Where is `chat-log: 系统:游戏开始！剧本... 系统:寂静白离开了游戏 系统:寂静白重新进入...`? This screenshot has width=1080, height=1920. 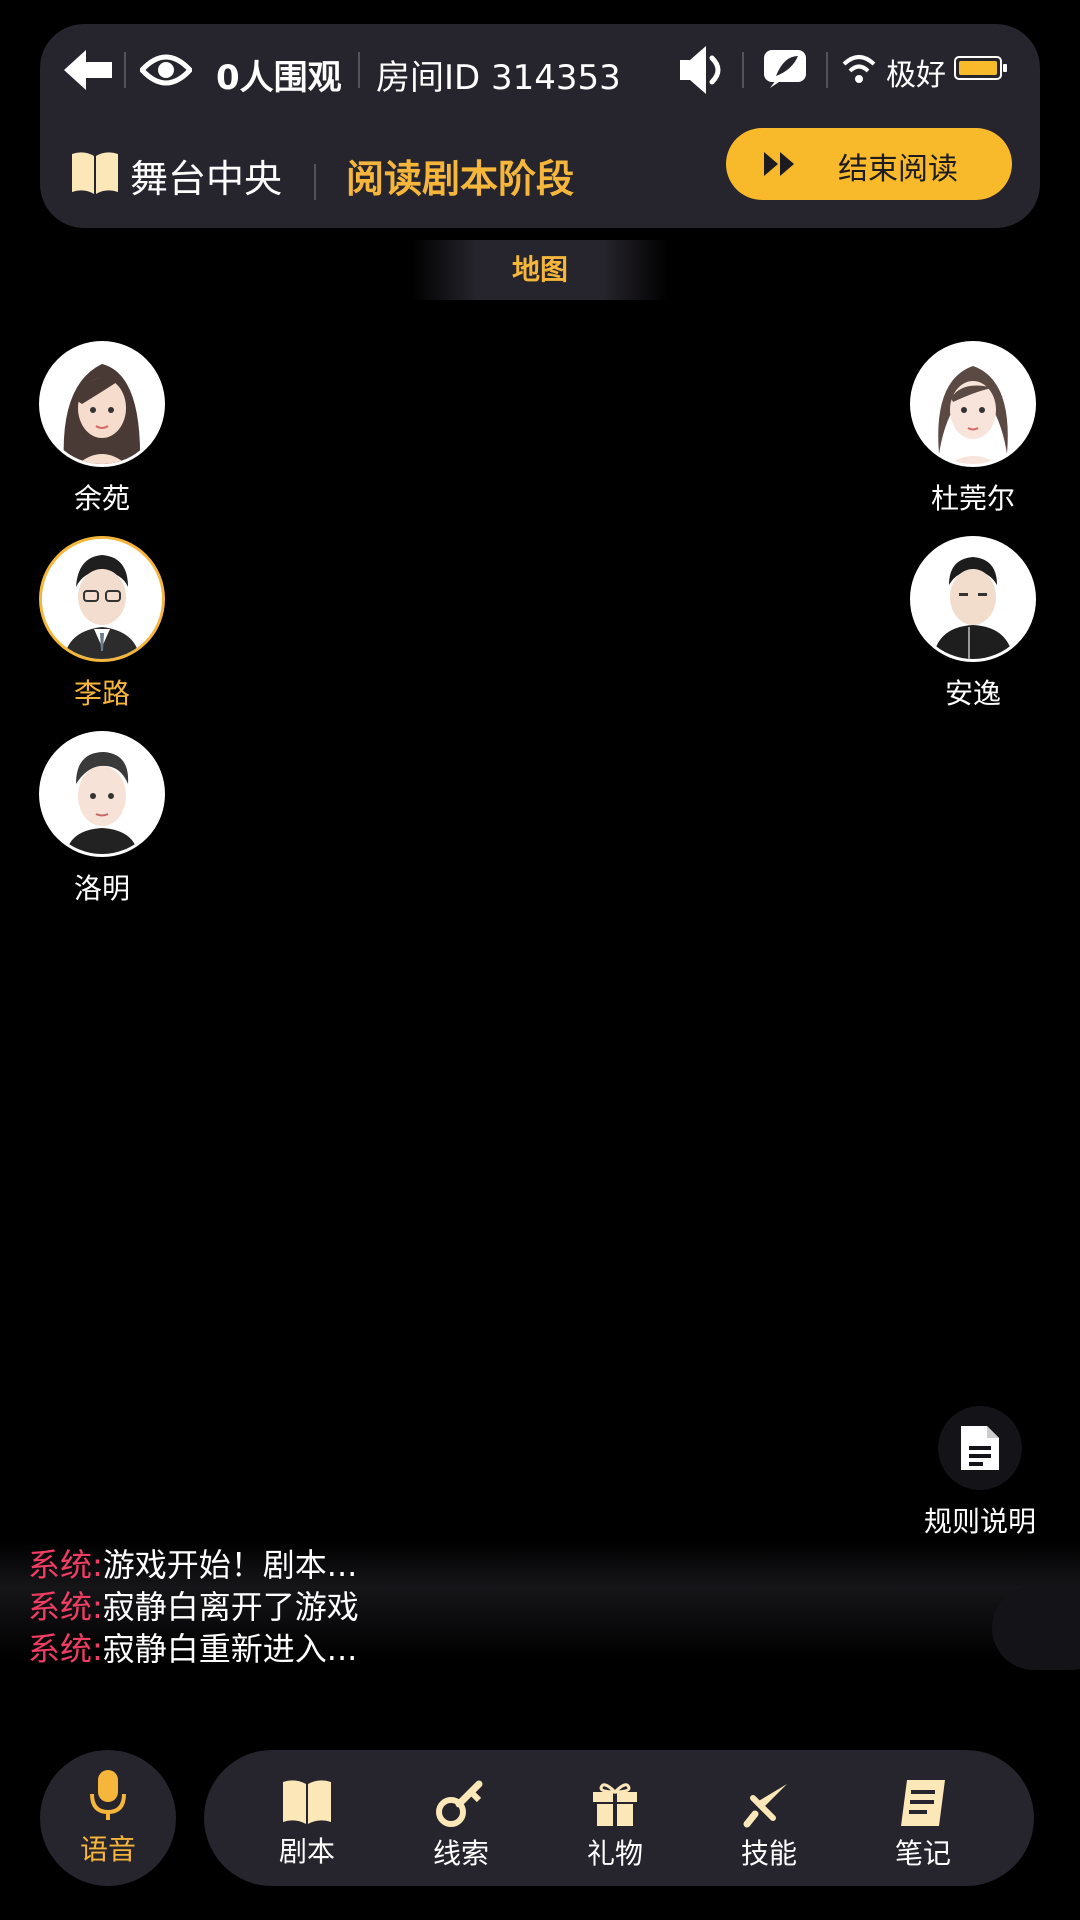
chat-log: 系统:游戏开始！剧本... 系统:寂静白离开了游戏 系统:寂静白重新进入... is located at coordinates (193, 1607).